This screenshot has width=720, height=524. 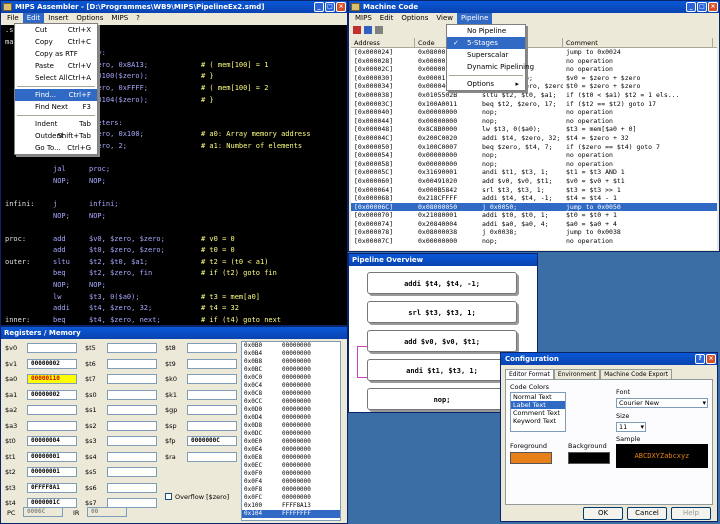 What do you see at coordinates (379, 30) in the screenshot?
I see `stop-icon` at bounding box center [379, 30].